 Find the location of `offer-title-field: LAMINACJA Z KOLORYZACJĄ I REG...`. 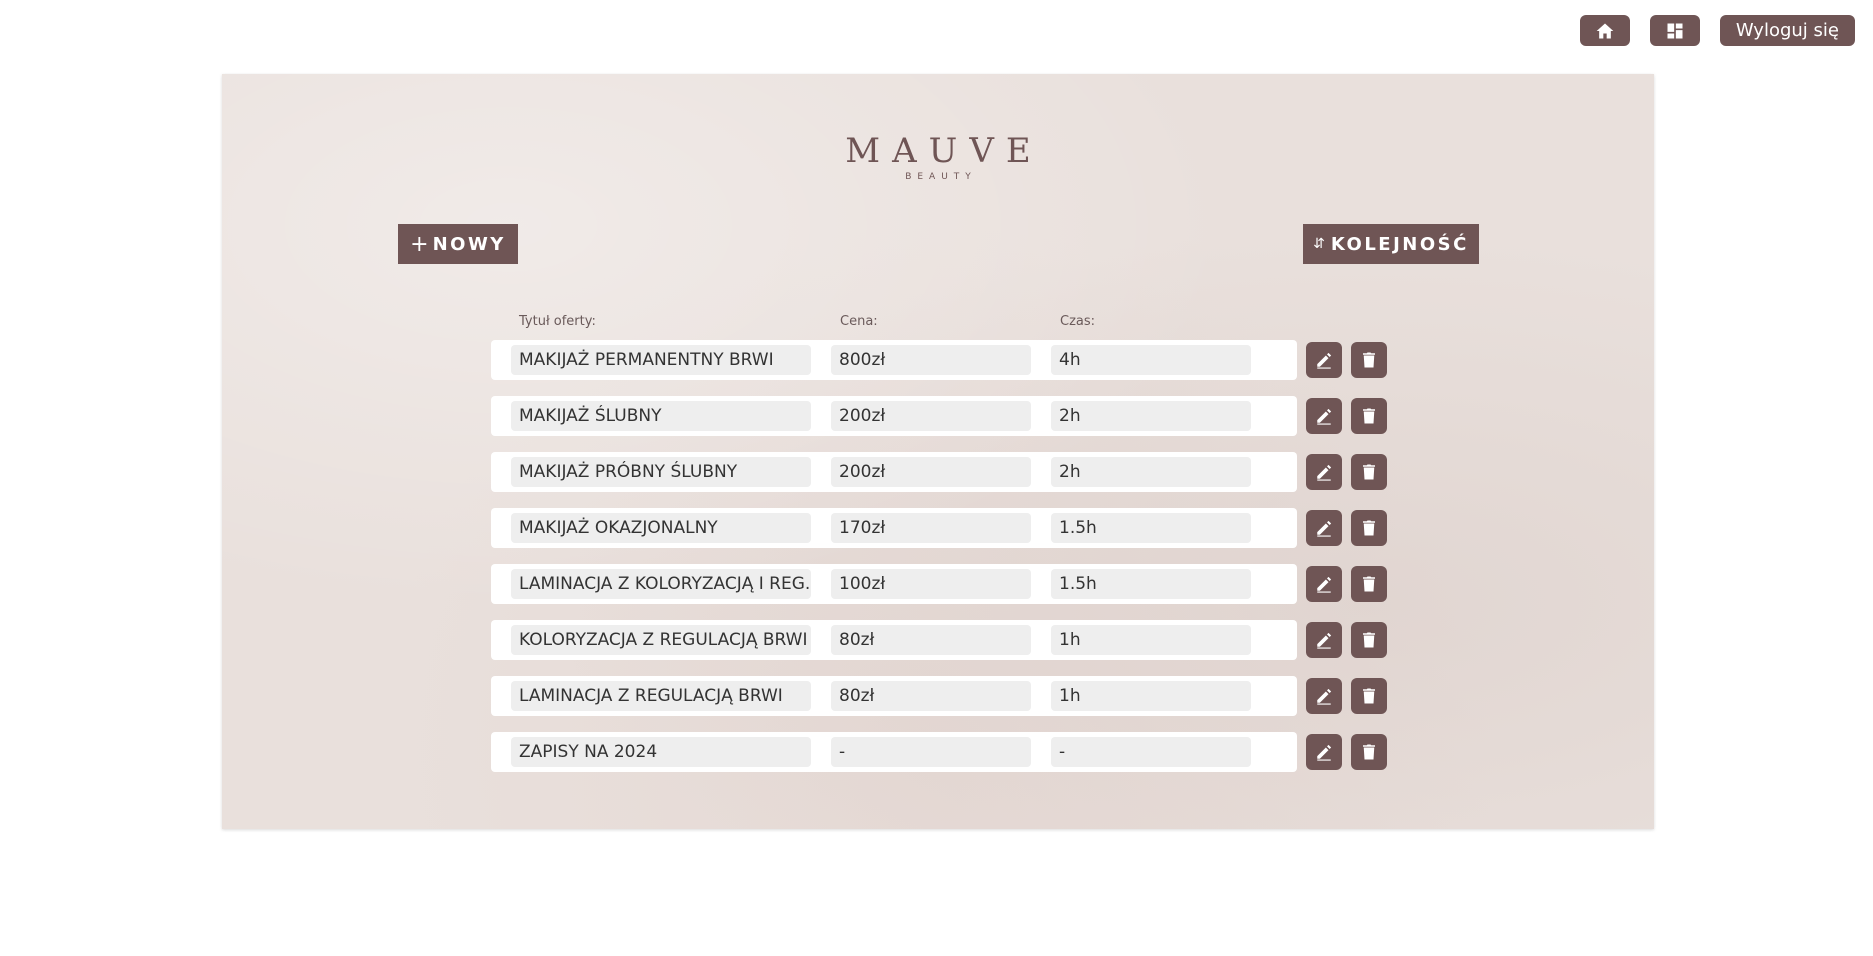

offer-title-field: LAMINACJA Z KOLORYZACJĄ I REG... is located at coordinates (661, 584).